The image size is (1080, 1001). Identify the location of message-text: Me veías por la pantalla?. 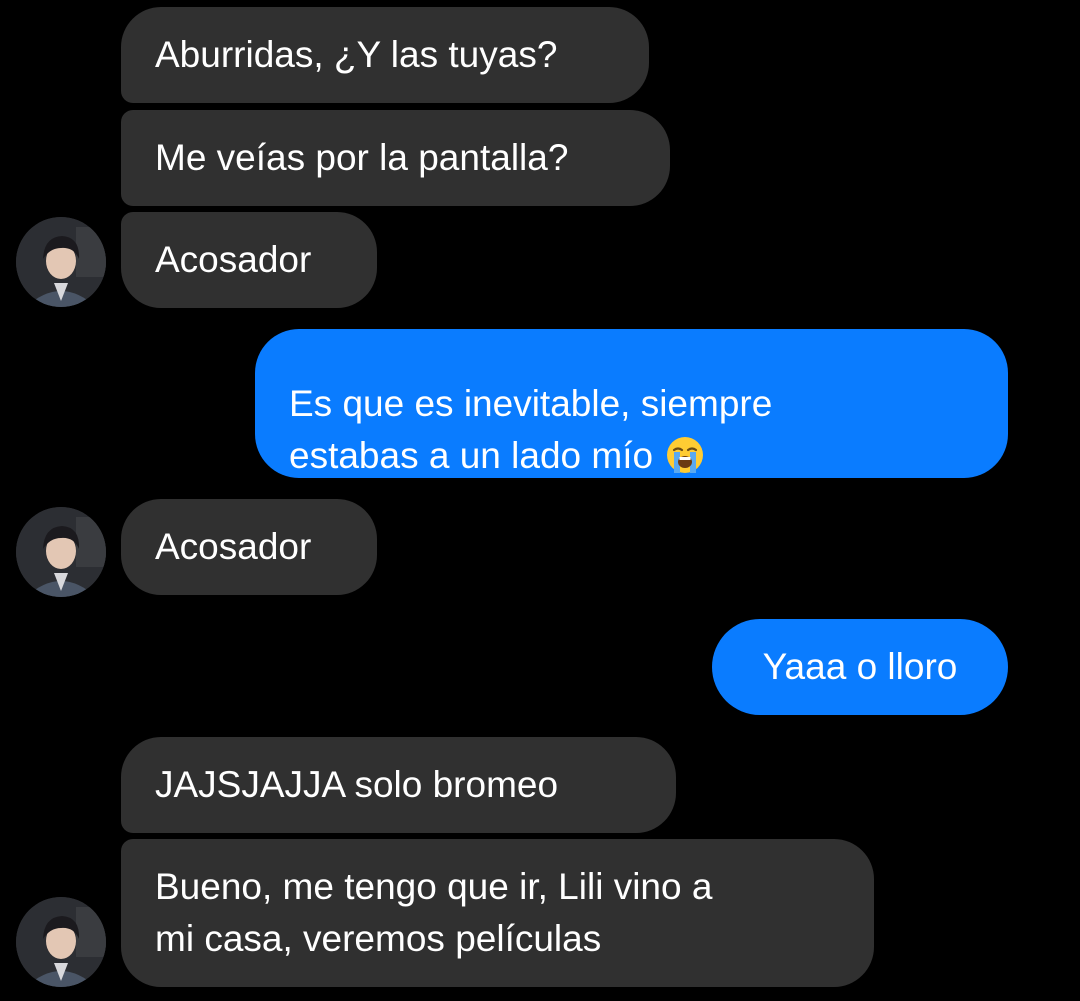
(362, 157).